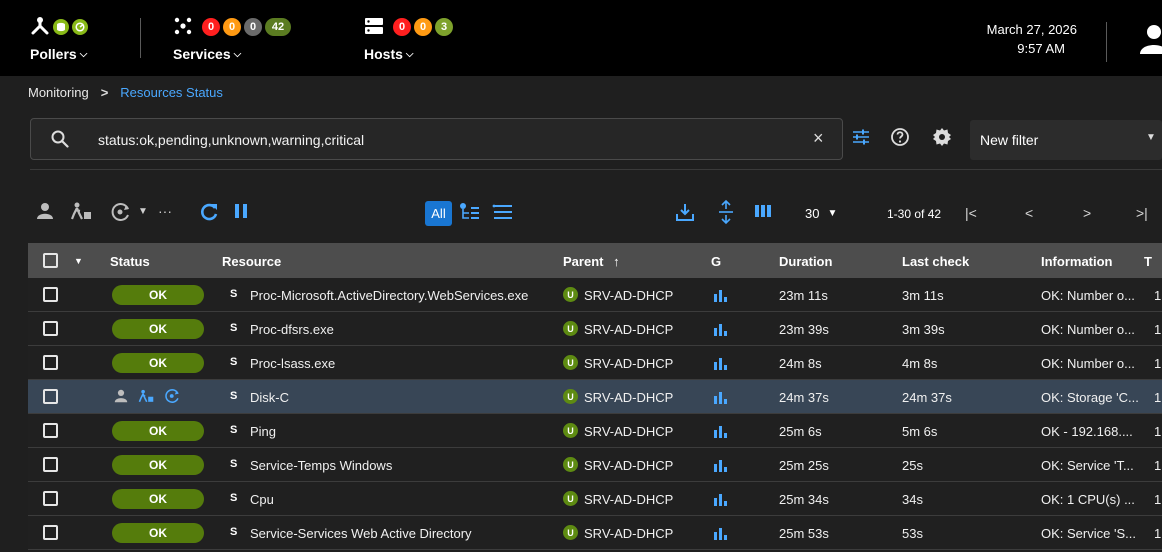 This screenshot has height=552, width=1162. What do you see at coordinates (78, 261) in the screenshot?
I see `select-menu-caret-icon: ▼` at bounding box center [78, 261].